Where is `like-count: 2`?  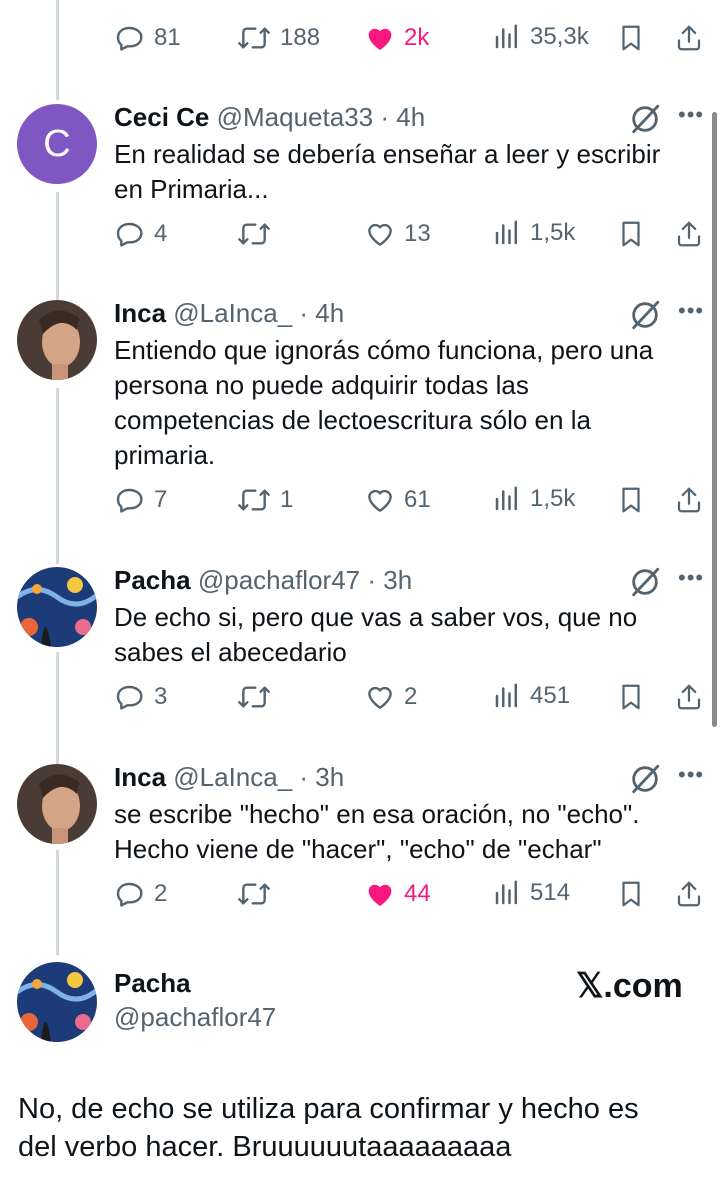 like-count: 2 is located at coordinates (411, 696).